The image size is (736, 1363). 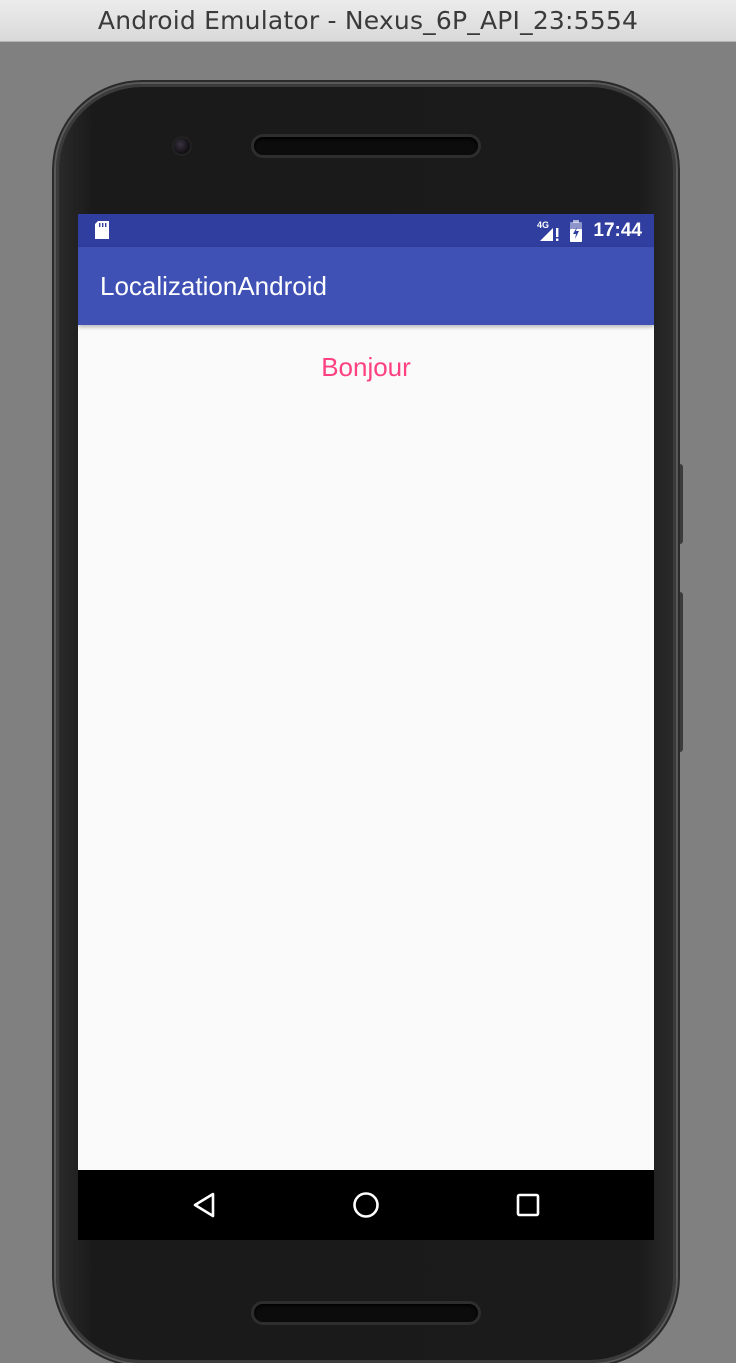 I want to click on sd-card-icon, so click(x=102, y=230).